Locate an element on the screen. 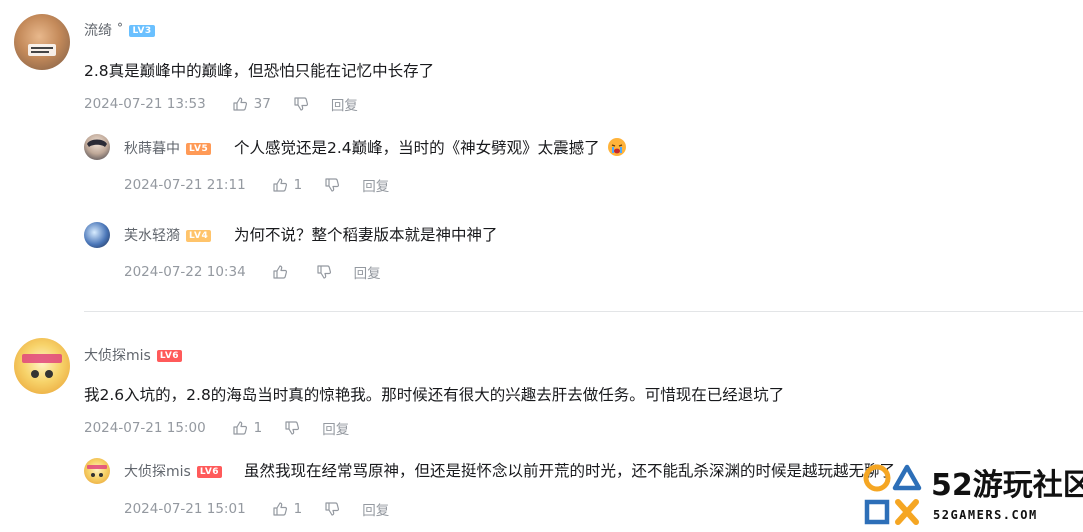 Image resolution: width=1083 pixels, height=532 pixels. comment-meta: 2024-07-21 21:11 1 回复 is located at coordinates (267, 185).